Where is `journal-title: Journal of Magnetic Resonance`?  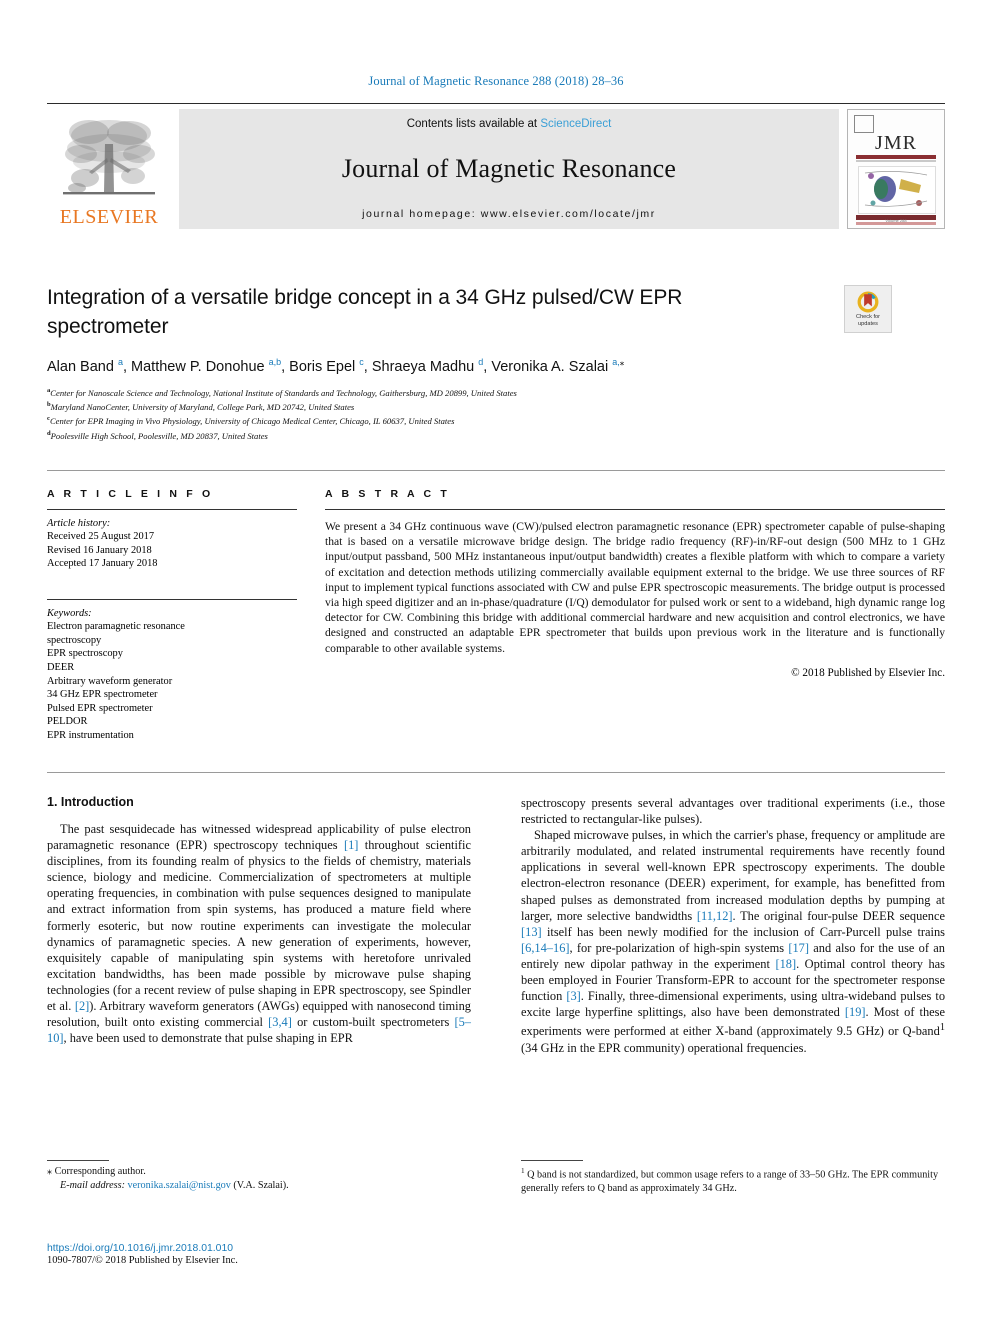
journal-title: Journal of Magnetic Resonance is located at coordinates (509, 168).